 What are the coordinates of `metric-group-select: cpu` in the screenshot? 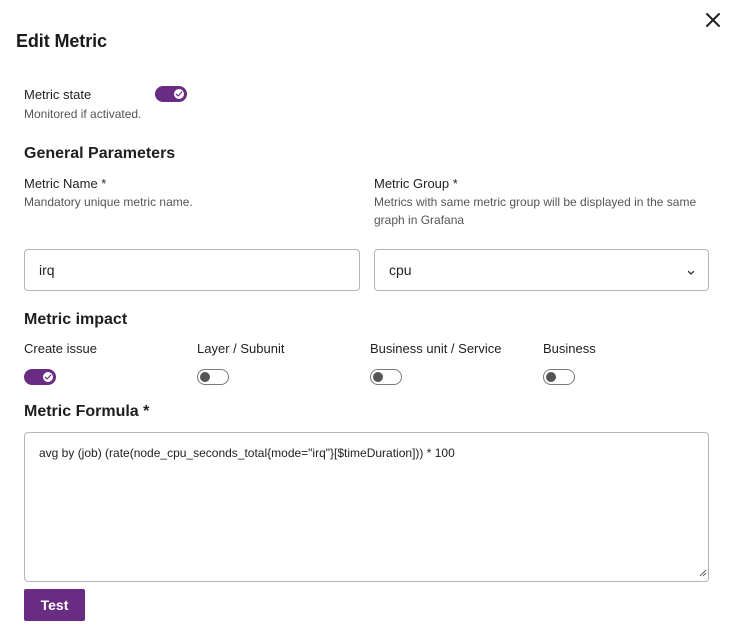 It's located at (541, 270).